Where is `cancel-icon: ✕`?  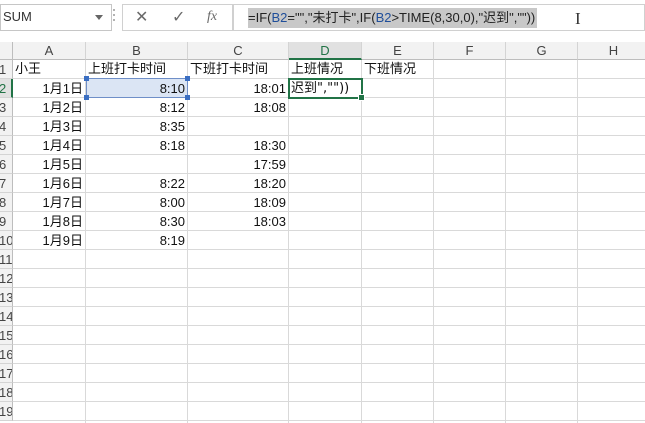 cancel-icon: ✕ is located at coordinates (141, 16).